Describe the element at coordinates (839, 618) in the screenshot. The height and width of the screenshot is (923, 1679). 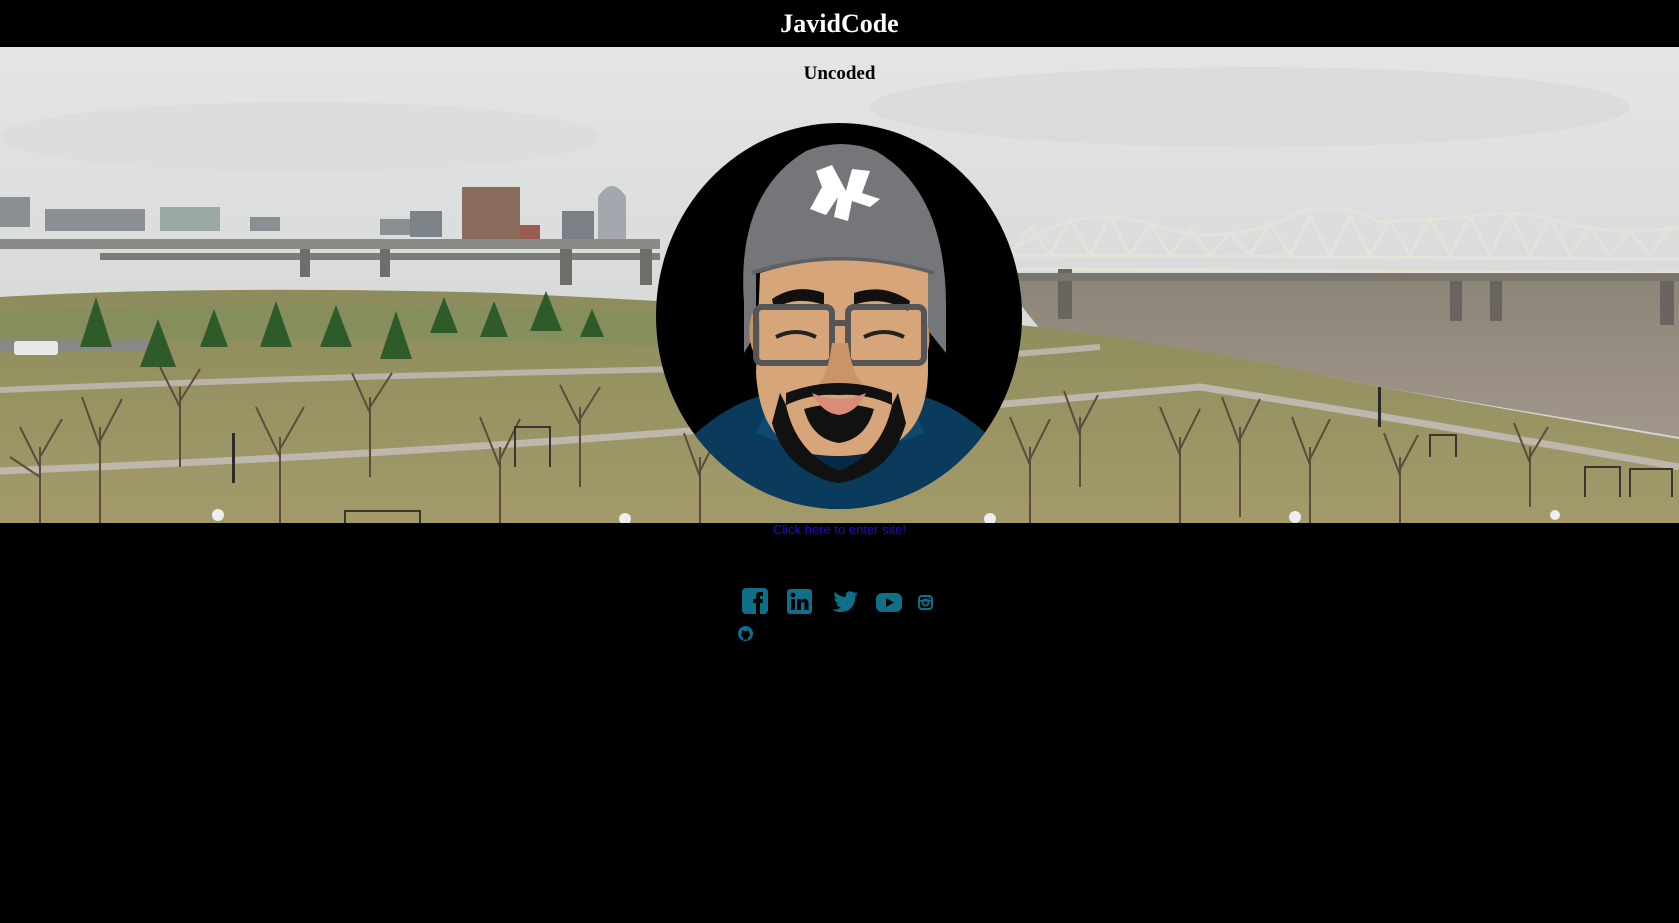
I see `social-links` at that location.